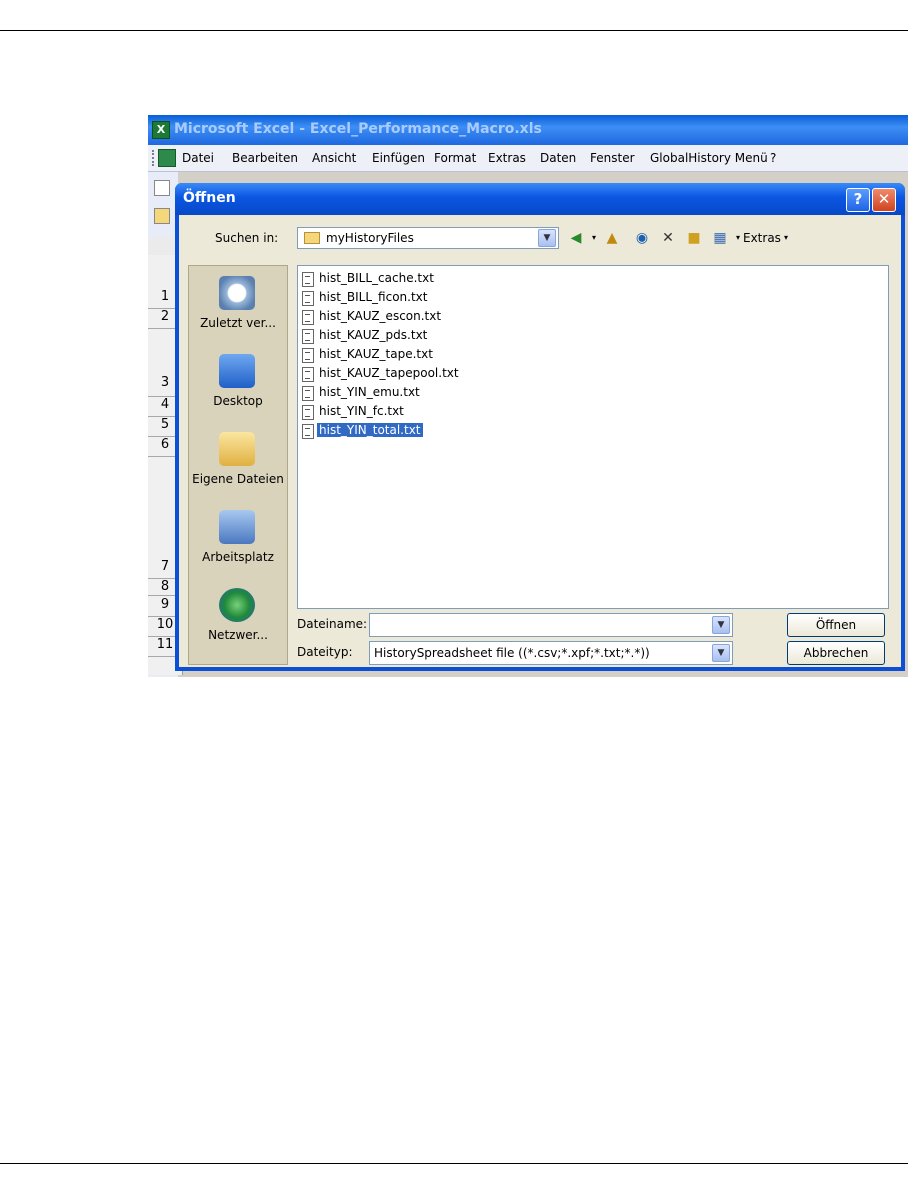 This screenshot has height=1196, width=908. I want to click on file-name: hist_KAUZ_pds.txt, so click(373, 335).